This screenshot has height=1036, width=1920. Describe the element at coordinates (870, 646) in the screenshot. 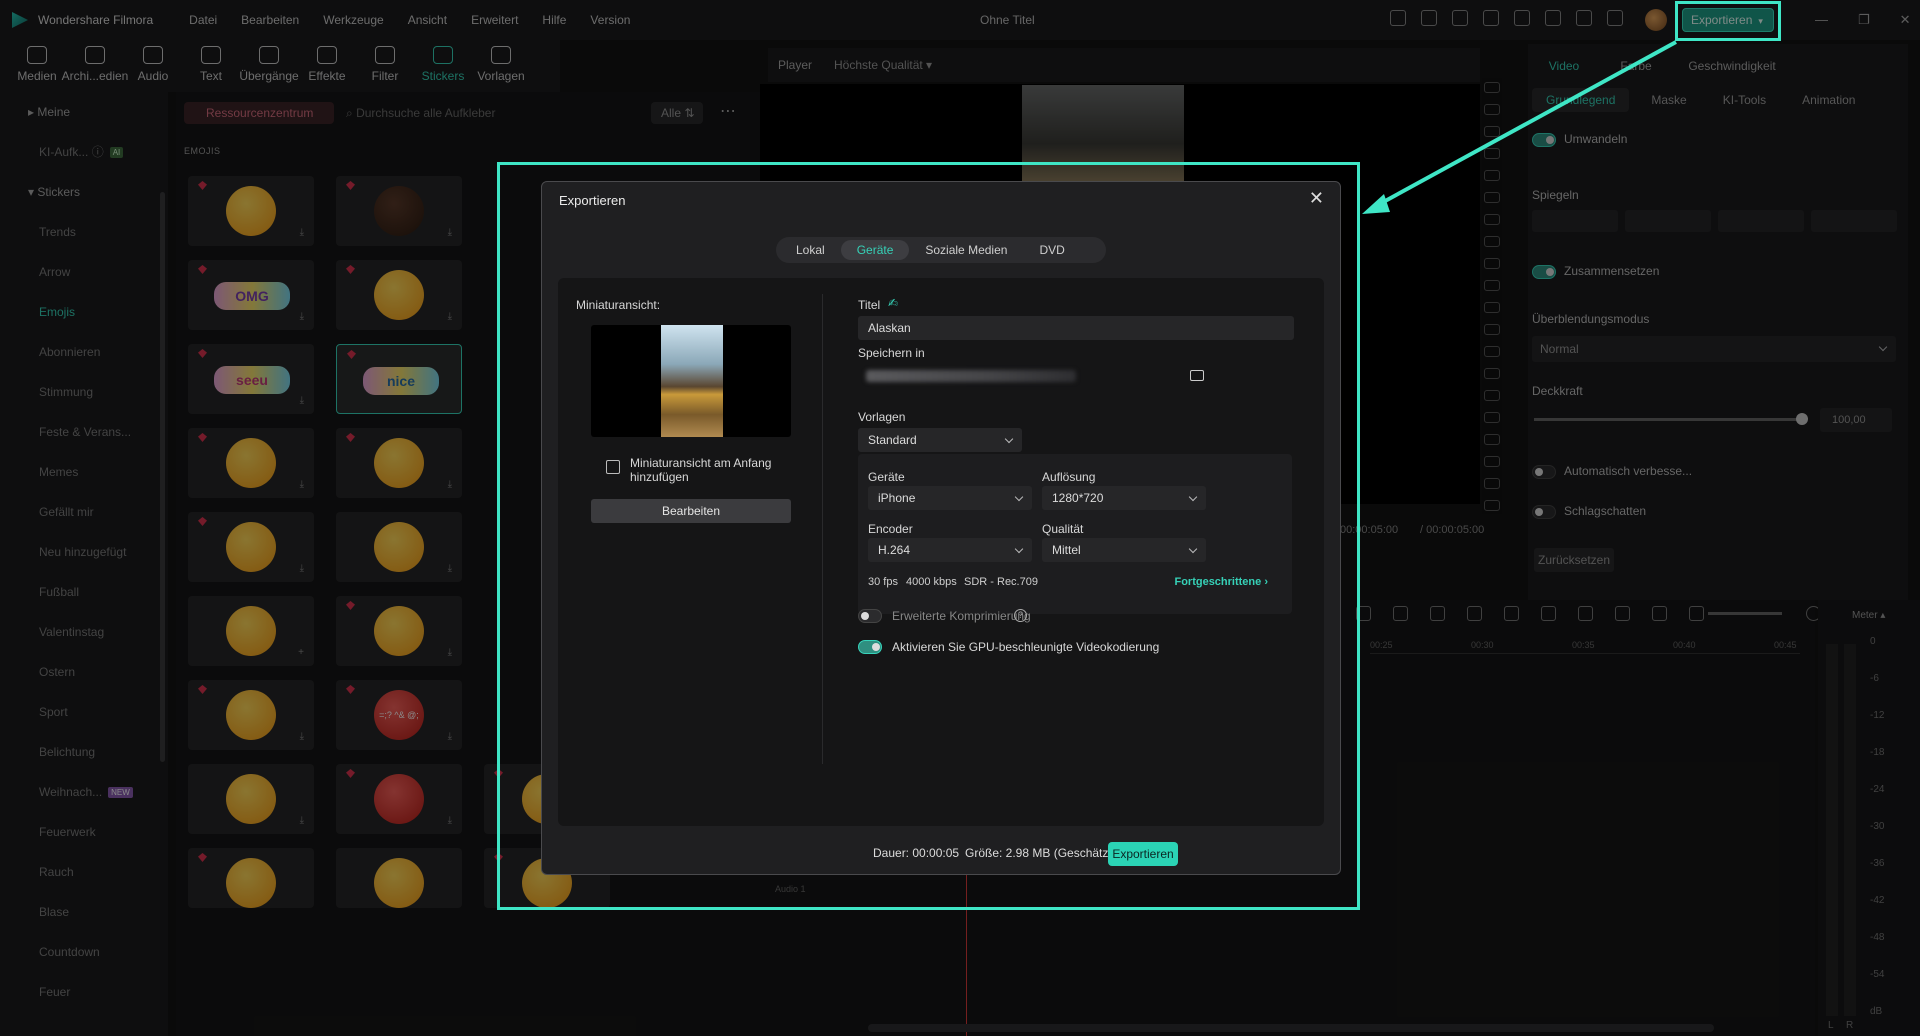

I see `gpu-toggle` at that location.